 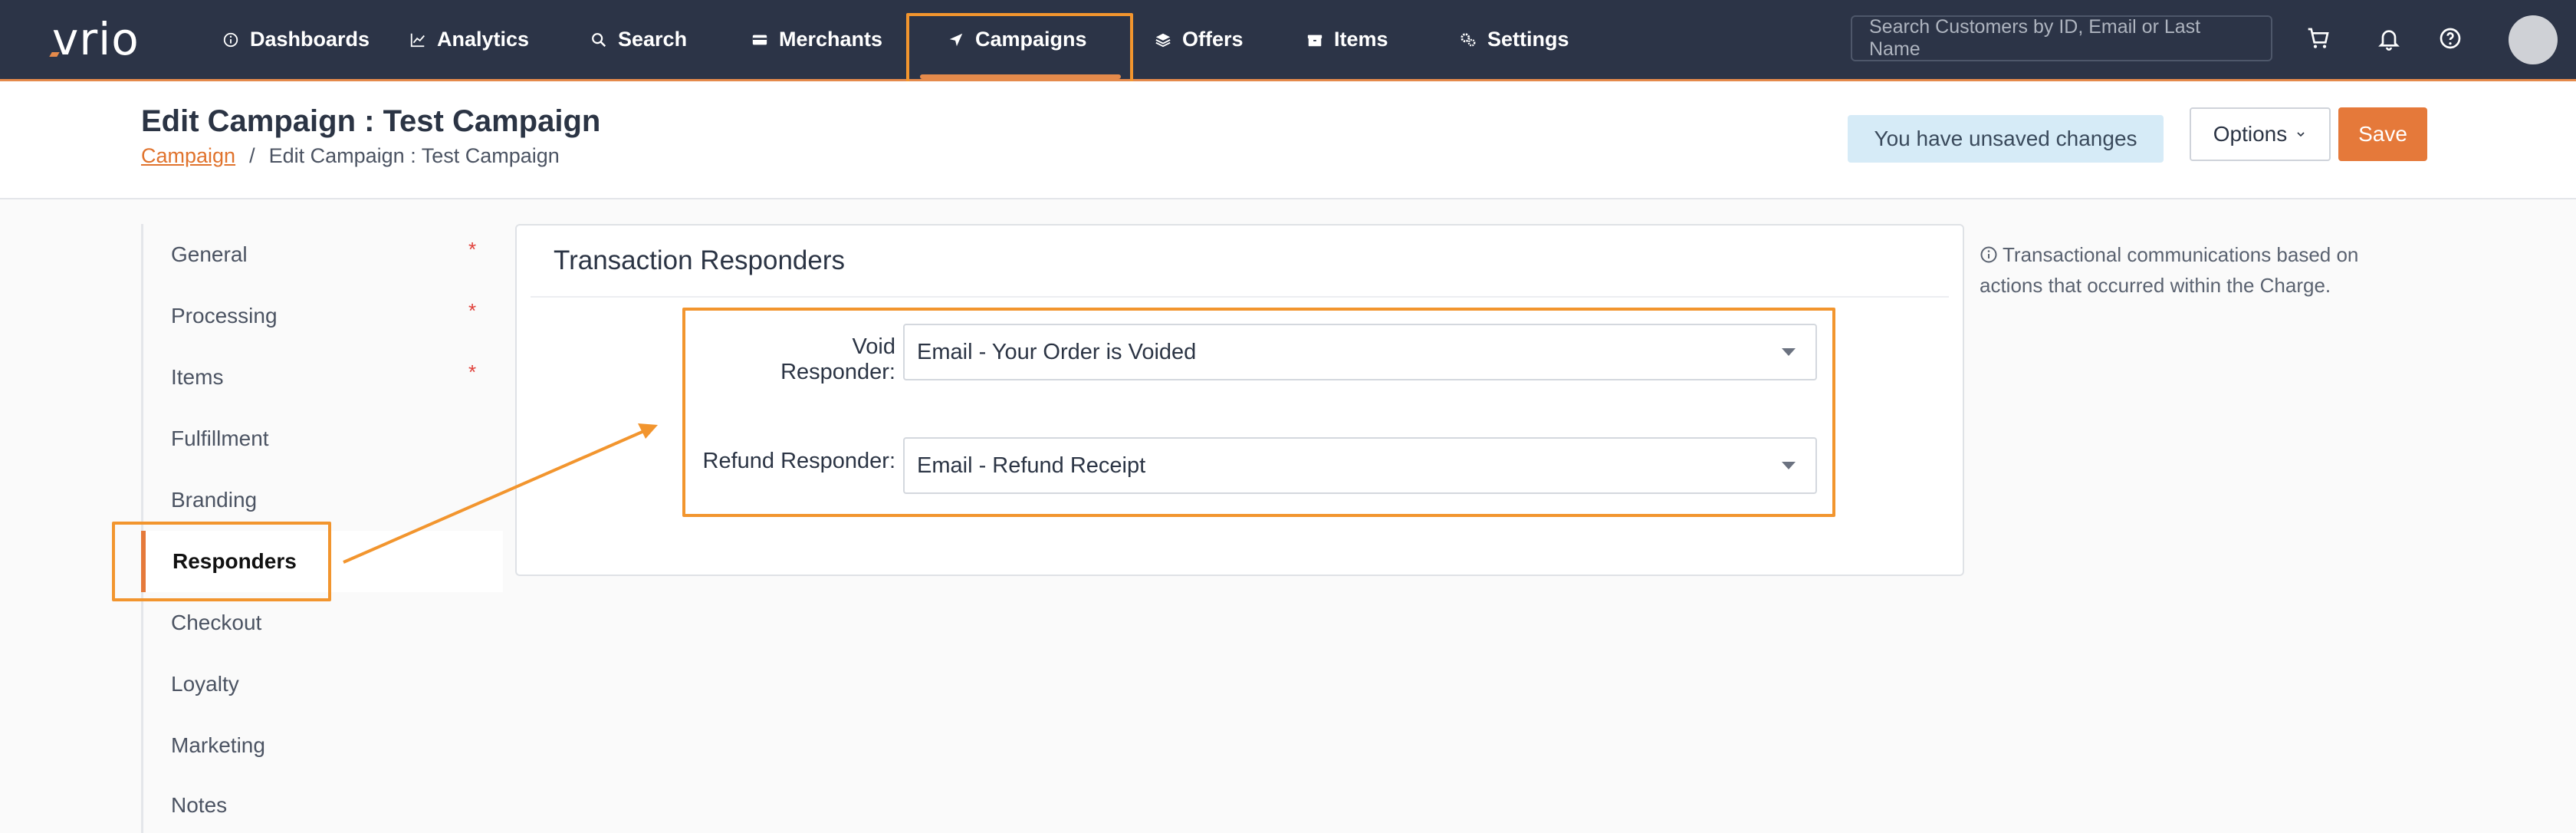 I want to click on options-button: Options, so click(x=2261, y=134).